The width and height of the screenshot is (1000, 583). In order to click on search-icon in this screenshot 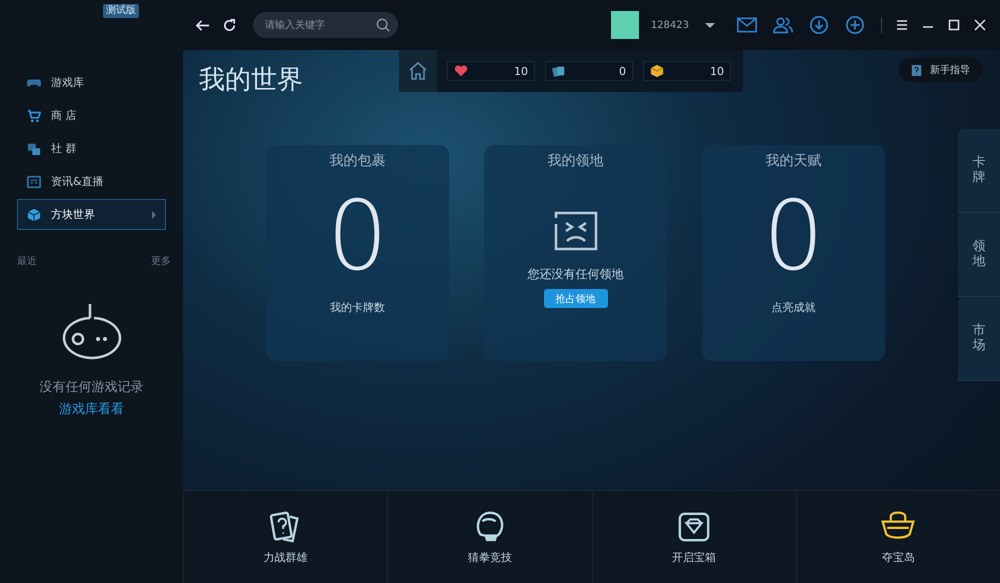, I will do `click(383, 25)`.